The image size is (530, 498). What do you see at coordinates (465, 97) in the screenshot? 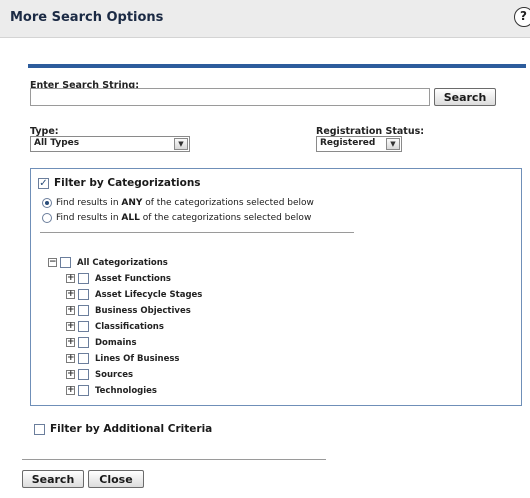
I see `search-button: Search` at bounding box center [465, 97].